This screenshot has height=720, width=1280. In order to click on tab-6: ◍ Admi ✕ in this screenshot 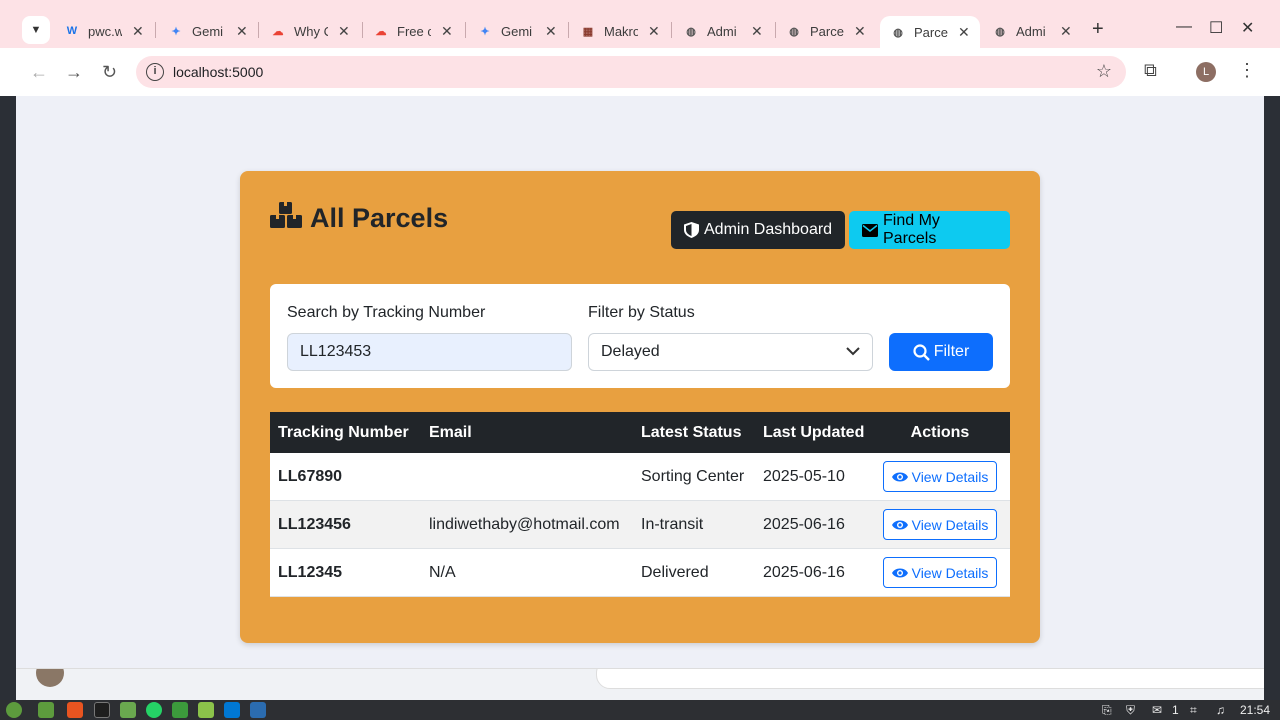, I will do `click(723, 31)`.